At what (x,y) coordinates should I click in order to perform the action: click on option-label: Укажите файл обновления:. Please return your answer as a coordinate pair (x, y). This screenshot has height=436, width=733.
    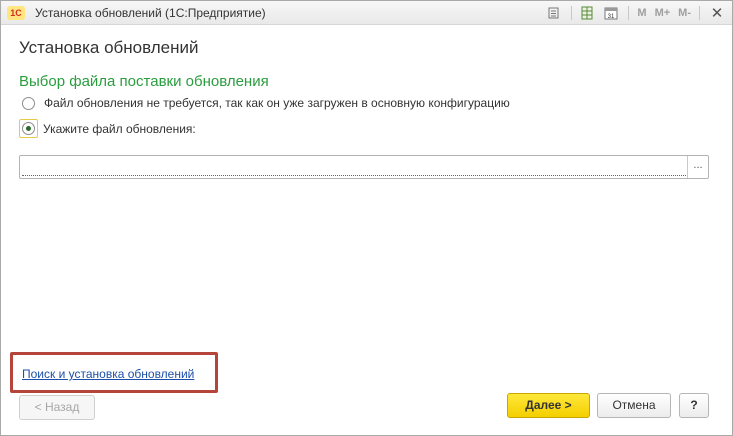
    Looking at the image, I should click on (119, 128).